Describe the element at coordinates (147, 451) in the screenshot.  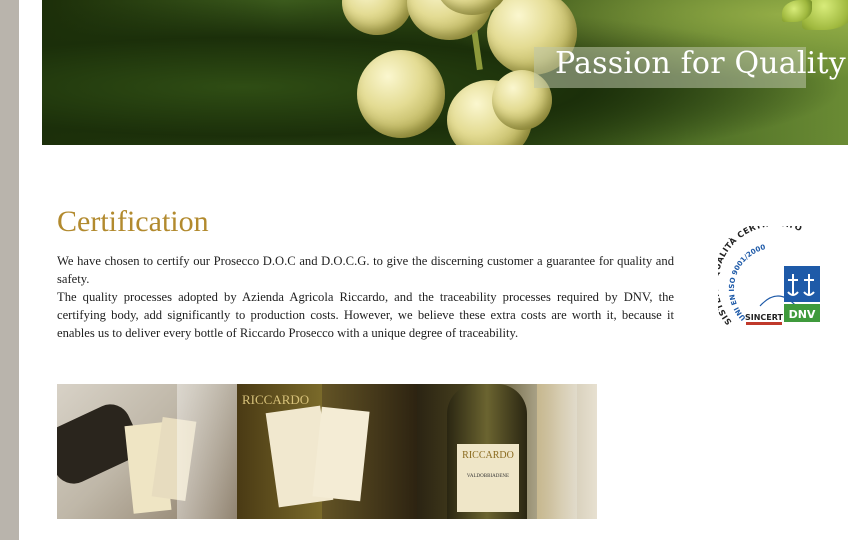
I see `gallery-photo-bottle-tags` at that location.